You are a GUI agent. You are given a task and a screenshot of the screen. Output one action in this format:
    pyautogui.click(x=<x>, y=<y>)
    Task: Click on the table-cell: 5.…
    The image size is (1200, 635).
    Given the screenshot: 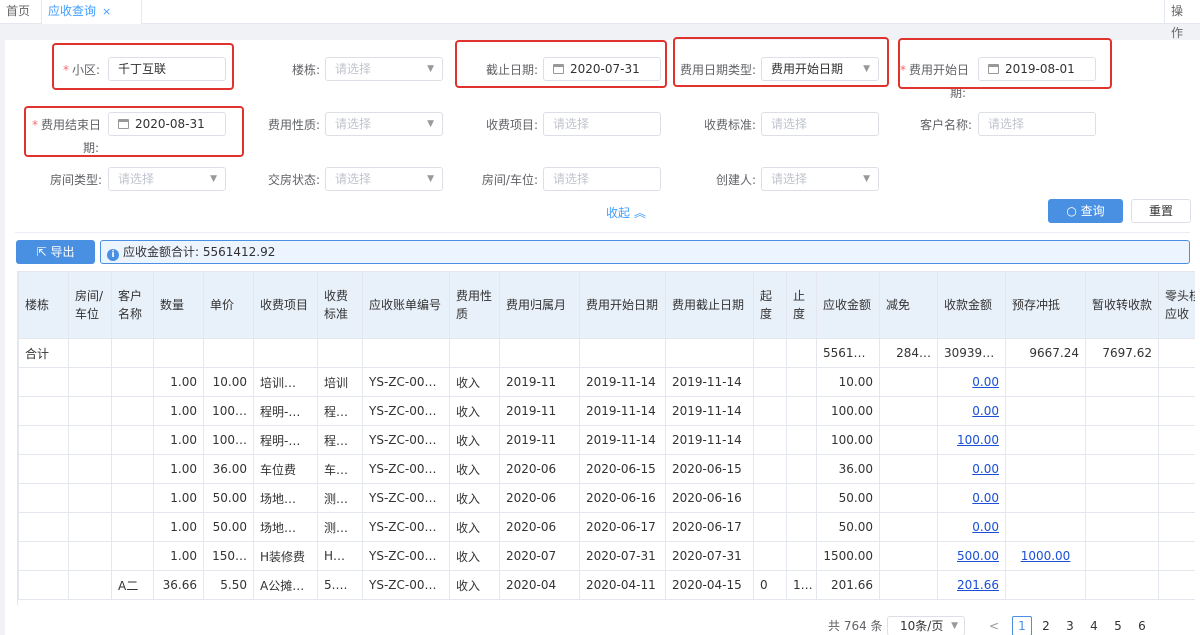 What is the action you would take?
    pyautogui.click(x=340, y=585)
    